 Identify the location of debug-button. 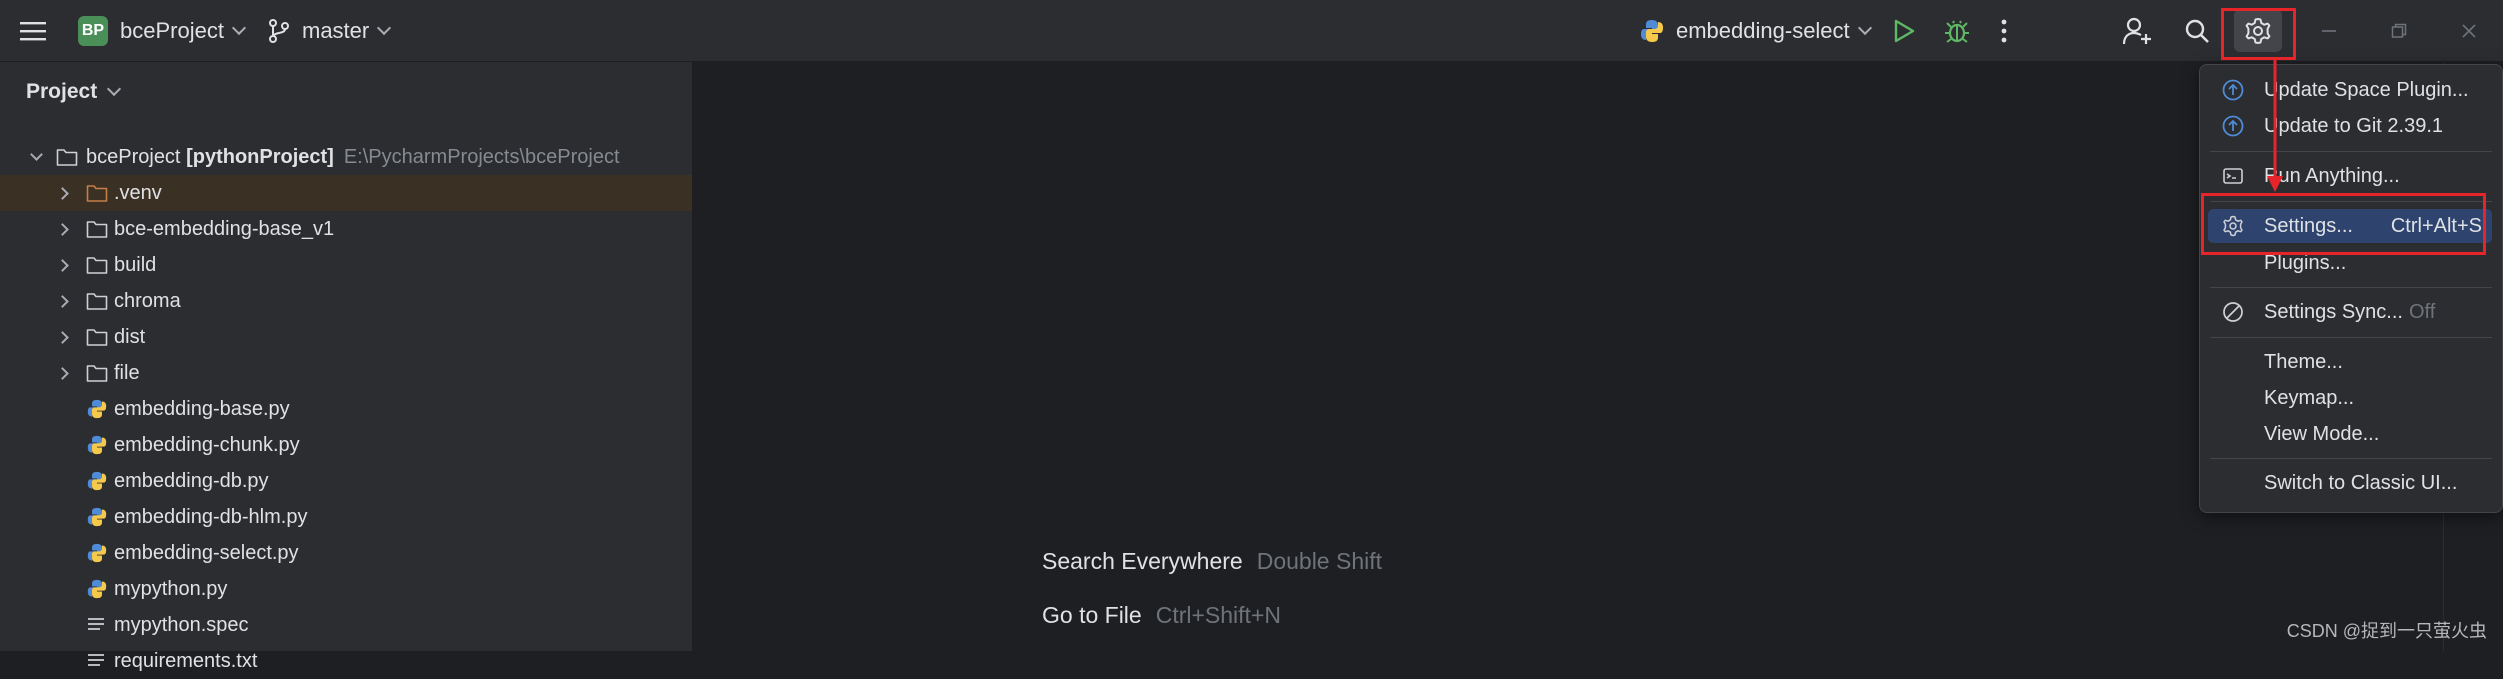
(1957, 30).